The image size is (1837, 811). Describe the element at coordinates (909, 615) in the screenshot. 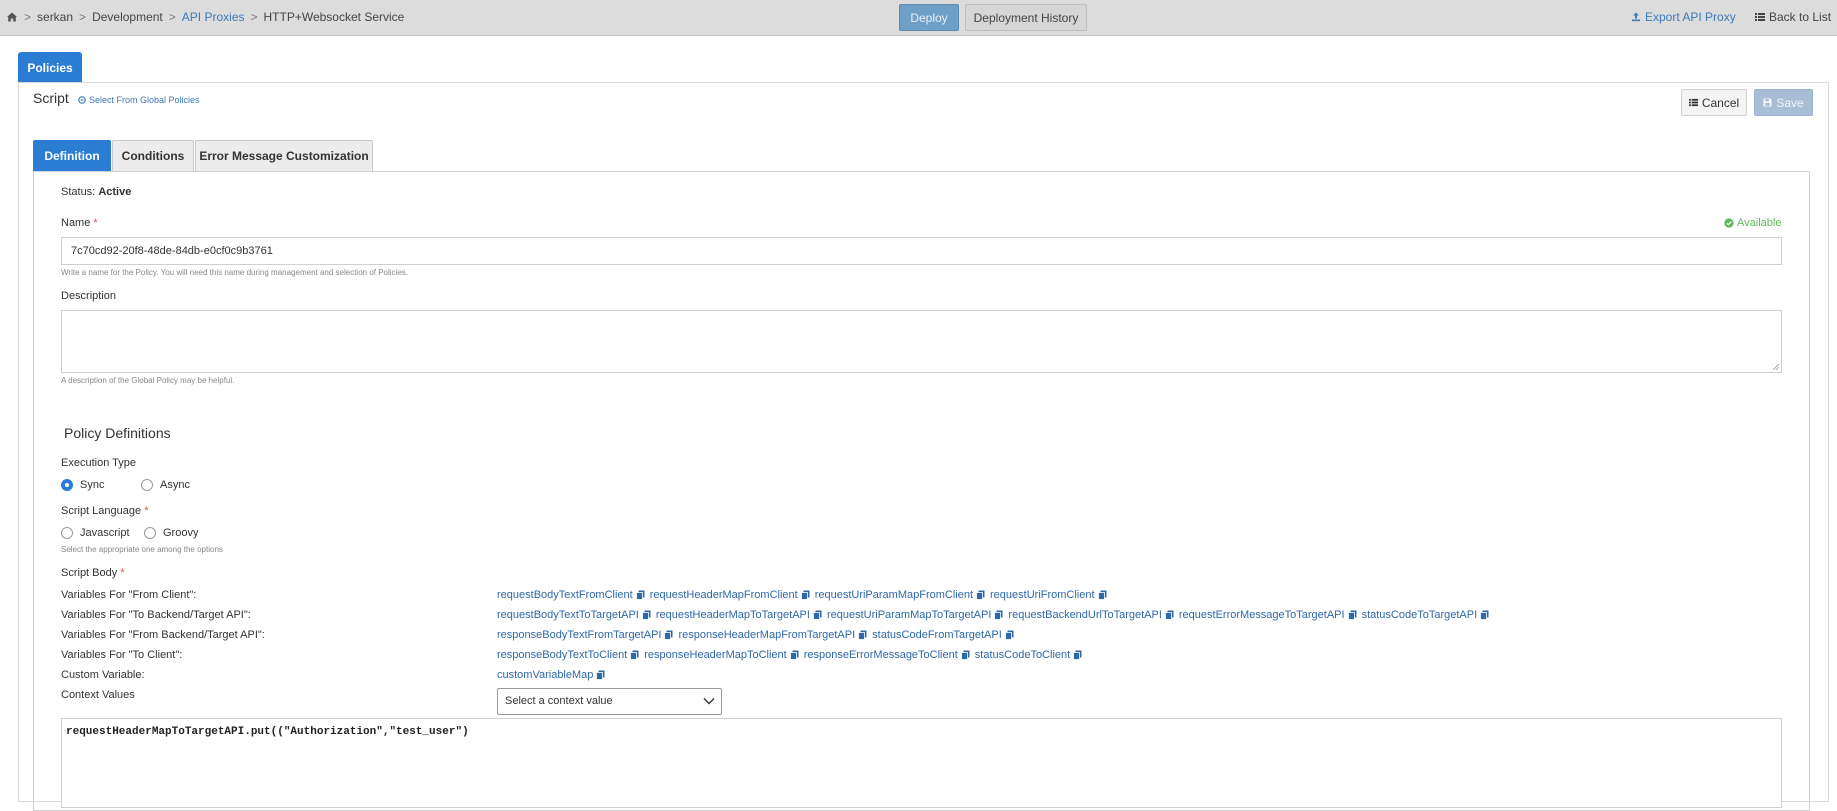

I see `variable-name: requestUriParamMapToTargetAPI` at that location.